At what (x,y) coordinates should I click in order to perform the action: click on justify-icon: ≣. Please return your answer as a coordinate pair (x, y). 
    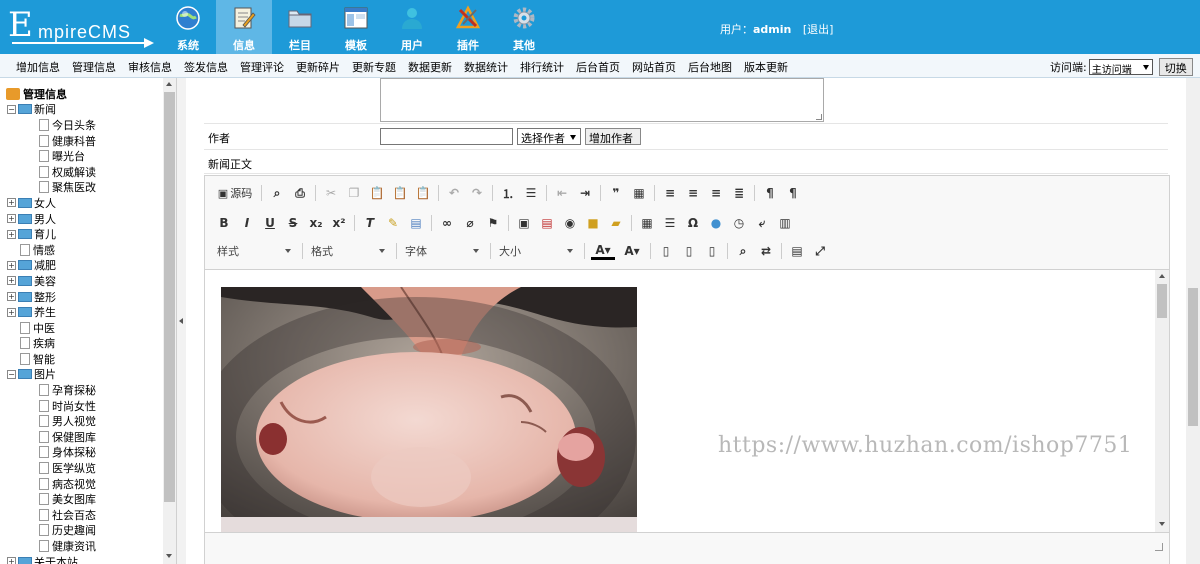
    Looking at the image, I should click on (739, 193).